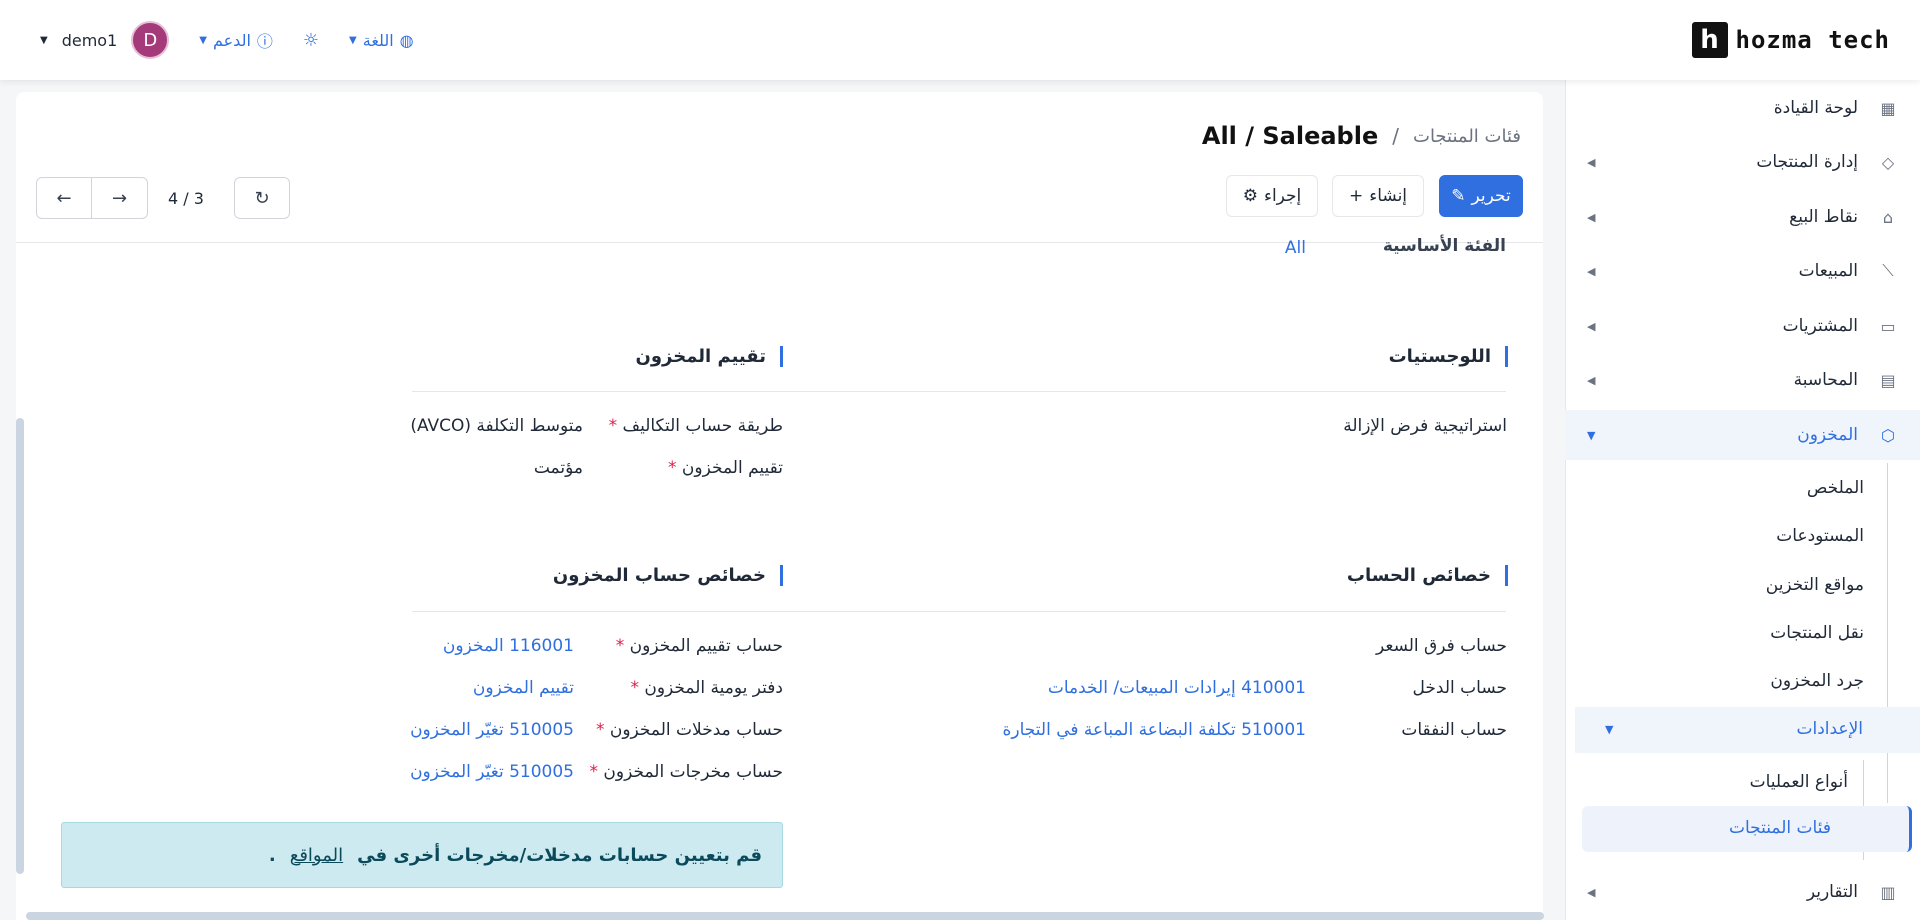 This screenshot has height=920, width=1920. I want to click on valuation-section-title: تقييم المخزون, so click(709, 356).